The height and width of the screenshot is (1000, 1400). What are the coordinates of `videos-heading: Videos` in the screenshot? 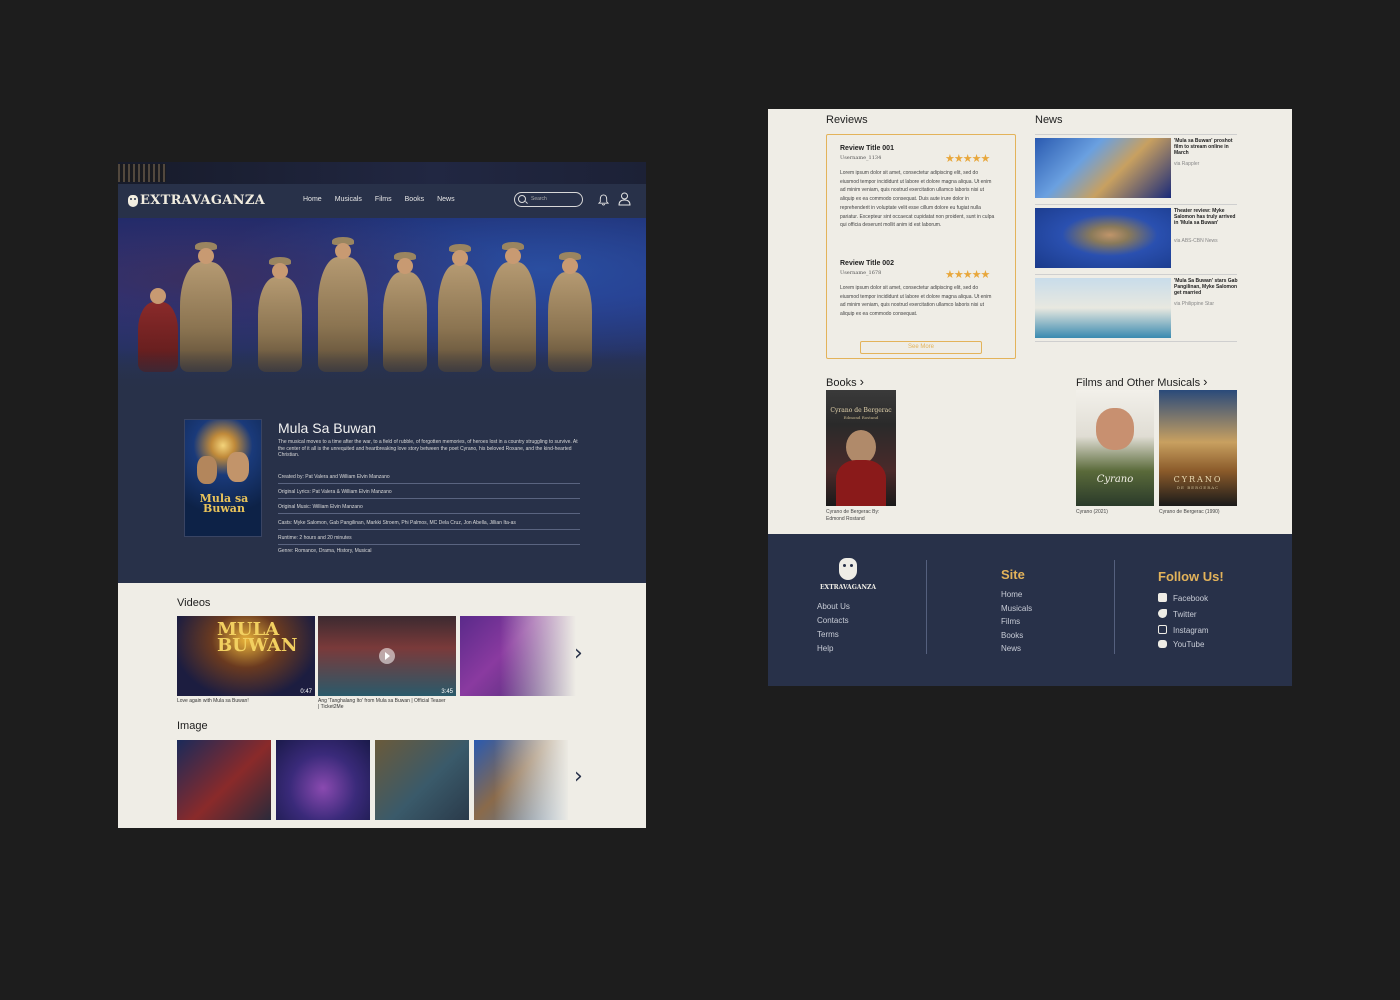 It's located at (194, 603).